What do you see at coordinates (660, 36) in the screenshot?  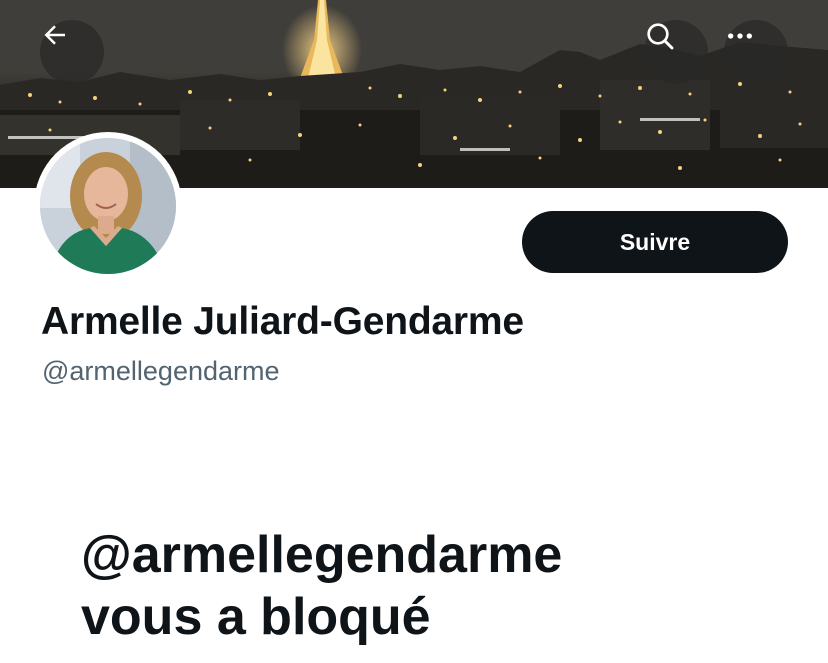 I see `search-icon` at bounding box center [660, 36].